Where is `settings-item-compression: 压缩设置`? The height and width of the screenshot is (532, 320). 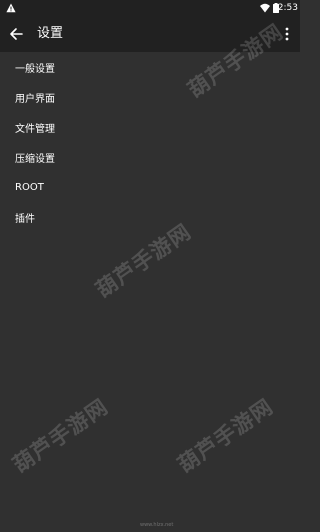 settings-item-compression: 压缩设置 is located at coordinates (150, 157).